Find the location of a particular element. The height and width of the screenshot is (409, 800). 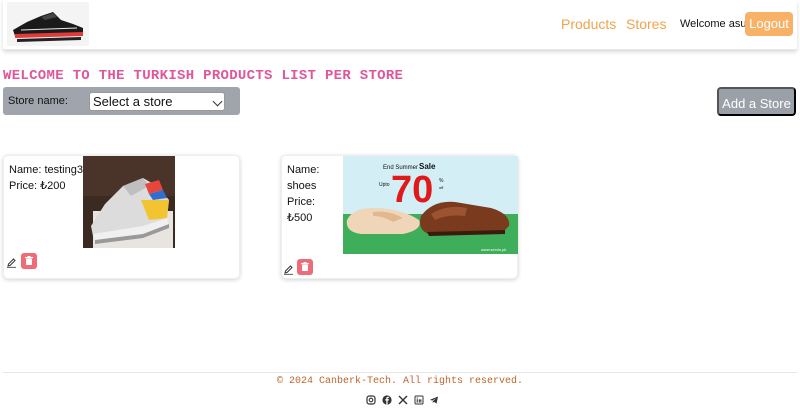

store-name-label: Store name: is located at coordinates (38, 101).